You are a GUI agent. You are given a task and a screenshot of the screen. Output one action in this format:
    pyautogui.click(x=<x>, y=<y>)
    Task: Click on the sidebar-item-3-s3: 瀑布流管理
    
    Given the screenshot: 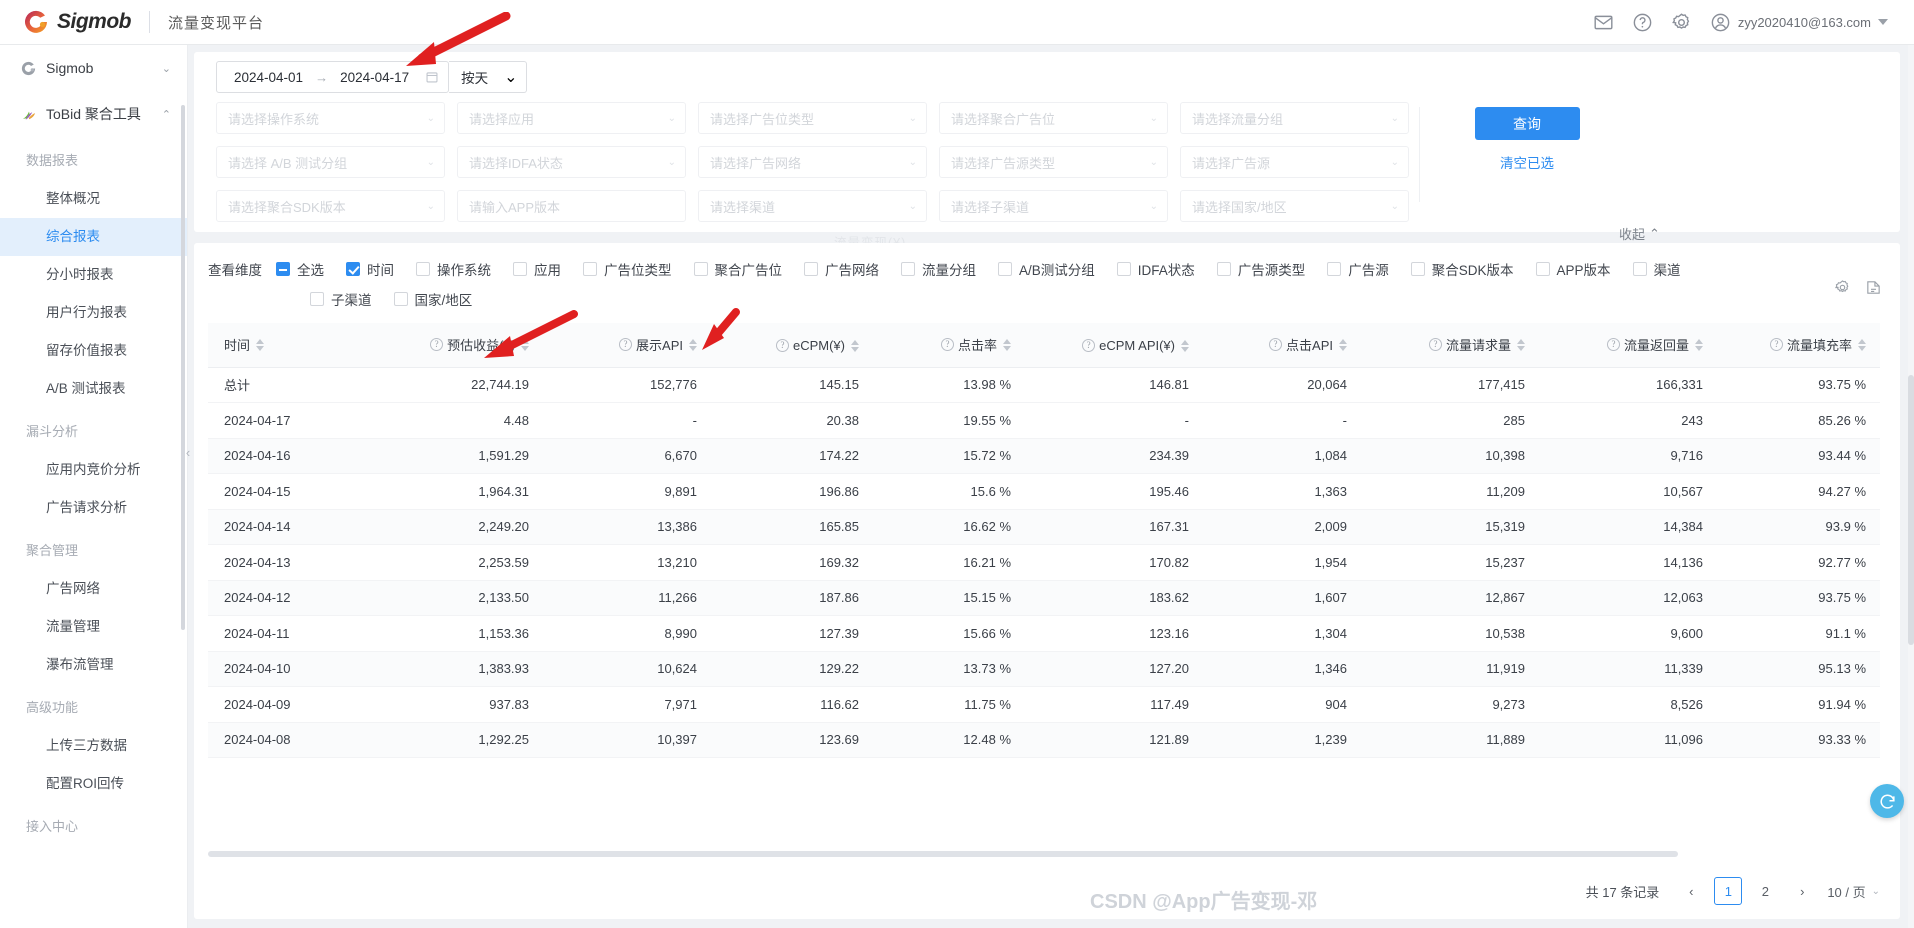 What is the action you would take?
    pyautogui.click(x=93, y=665)
    